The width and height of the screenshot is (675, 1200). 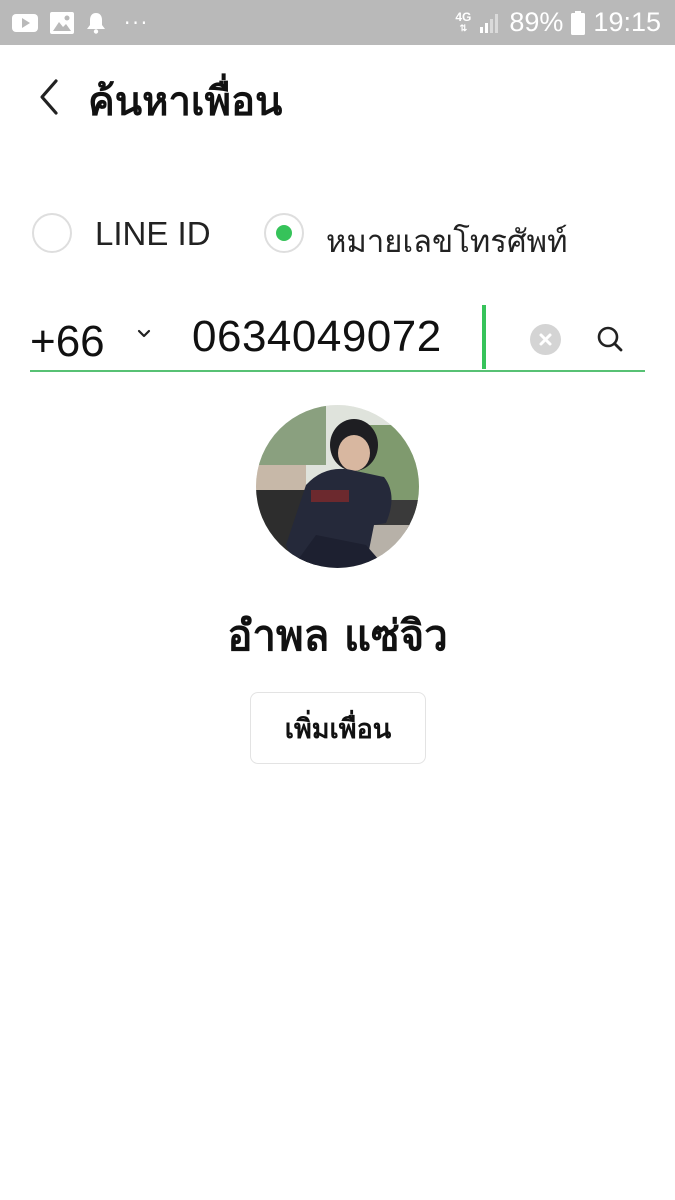 I want to click on status-bar-right: 4G ⇅ 89% 19:15, so click(x=558, y=22).